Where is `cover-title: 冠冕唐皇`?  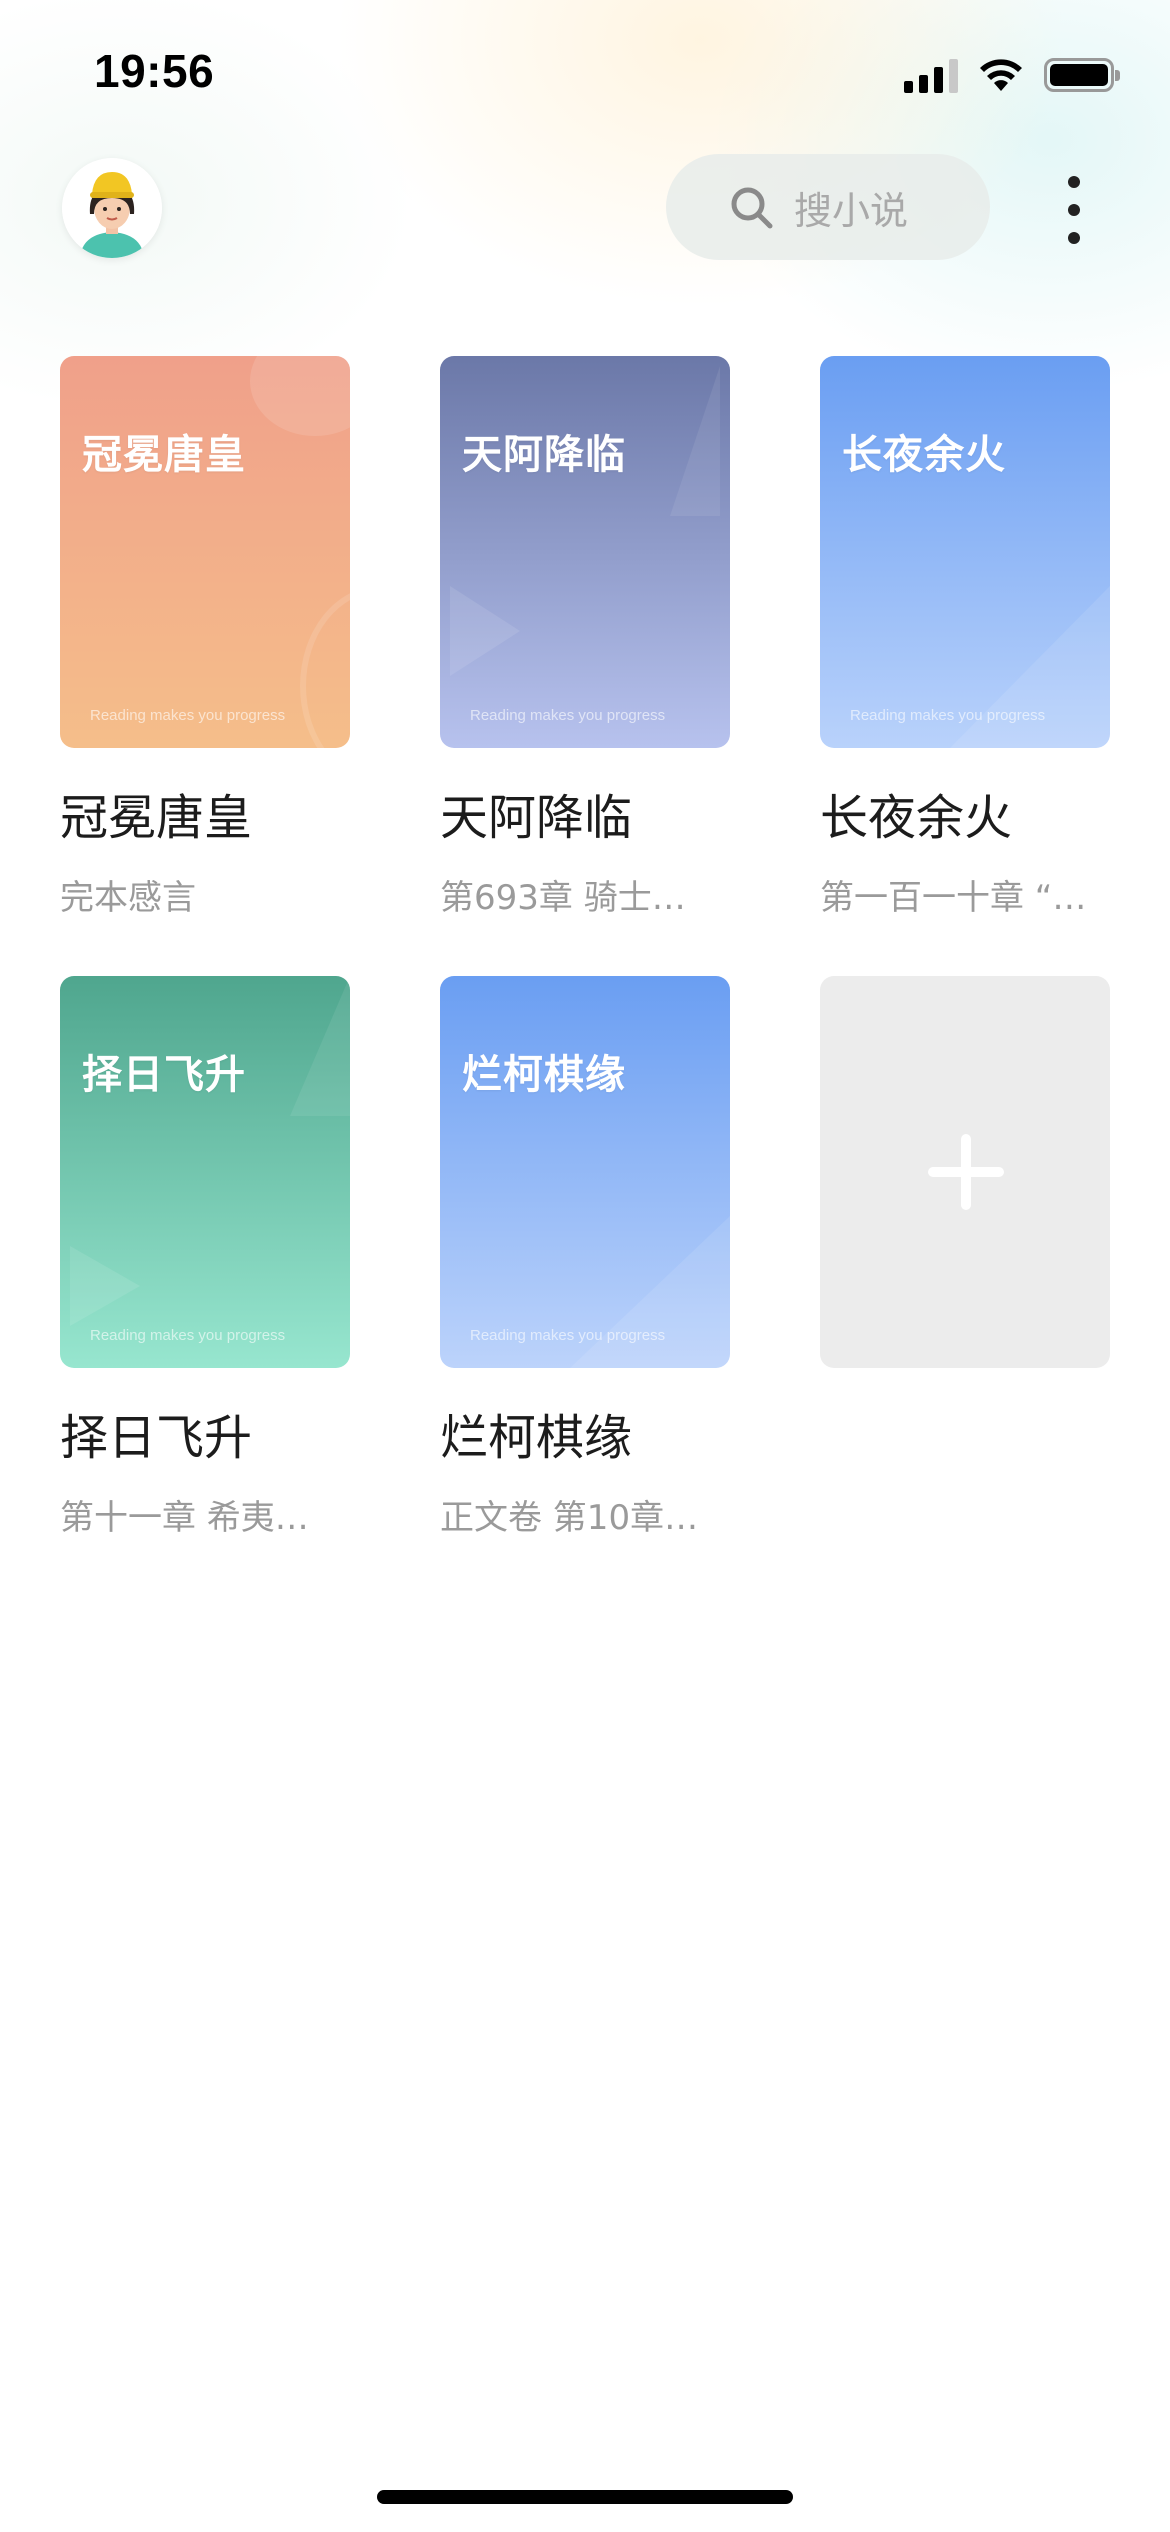 cover-title: 冠冕唐皇 is located at coordinates (164, 454).